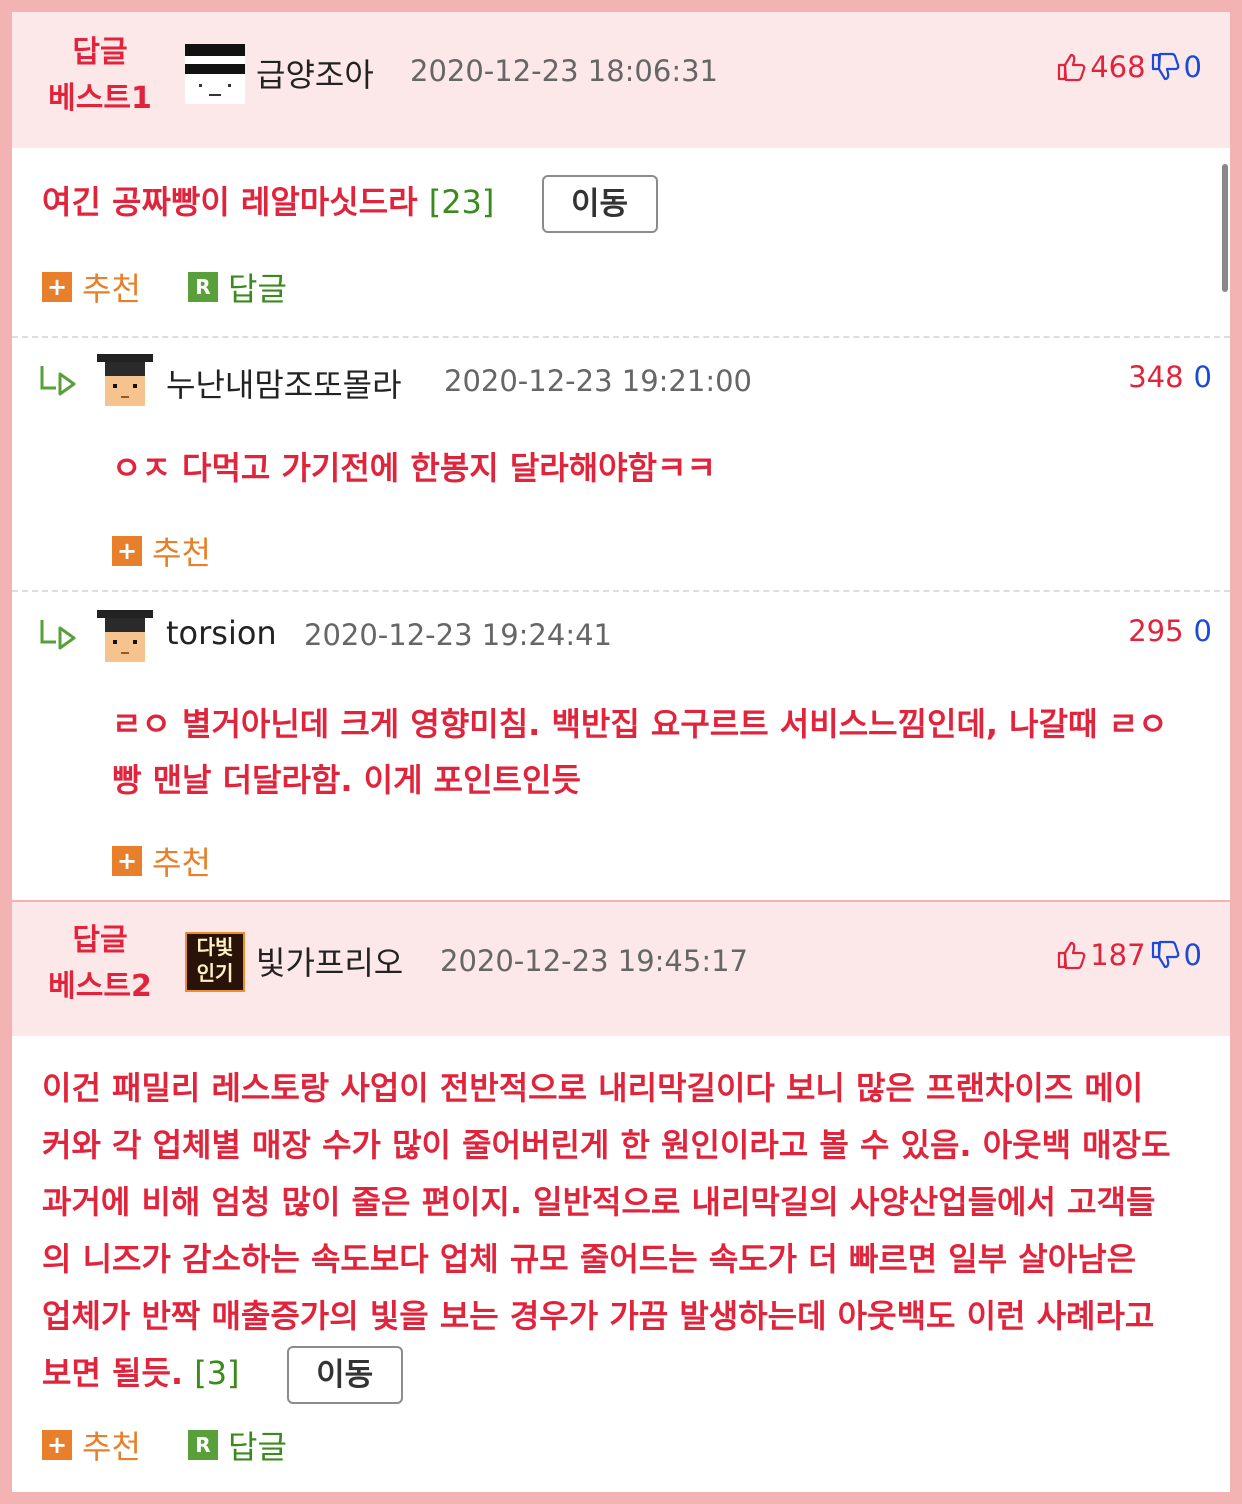 The width and height of the screenshot is (1242, 1504). I want to click on user-nickname: 누난내맘조또몰라, so click(284, 383).